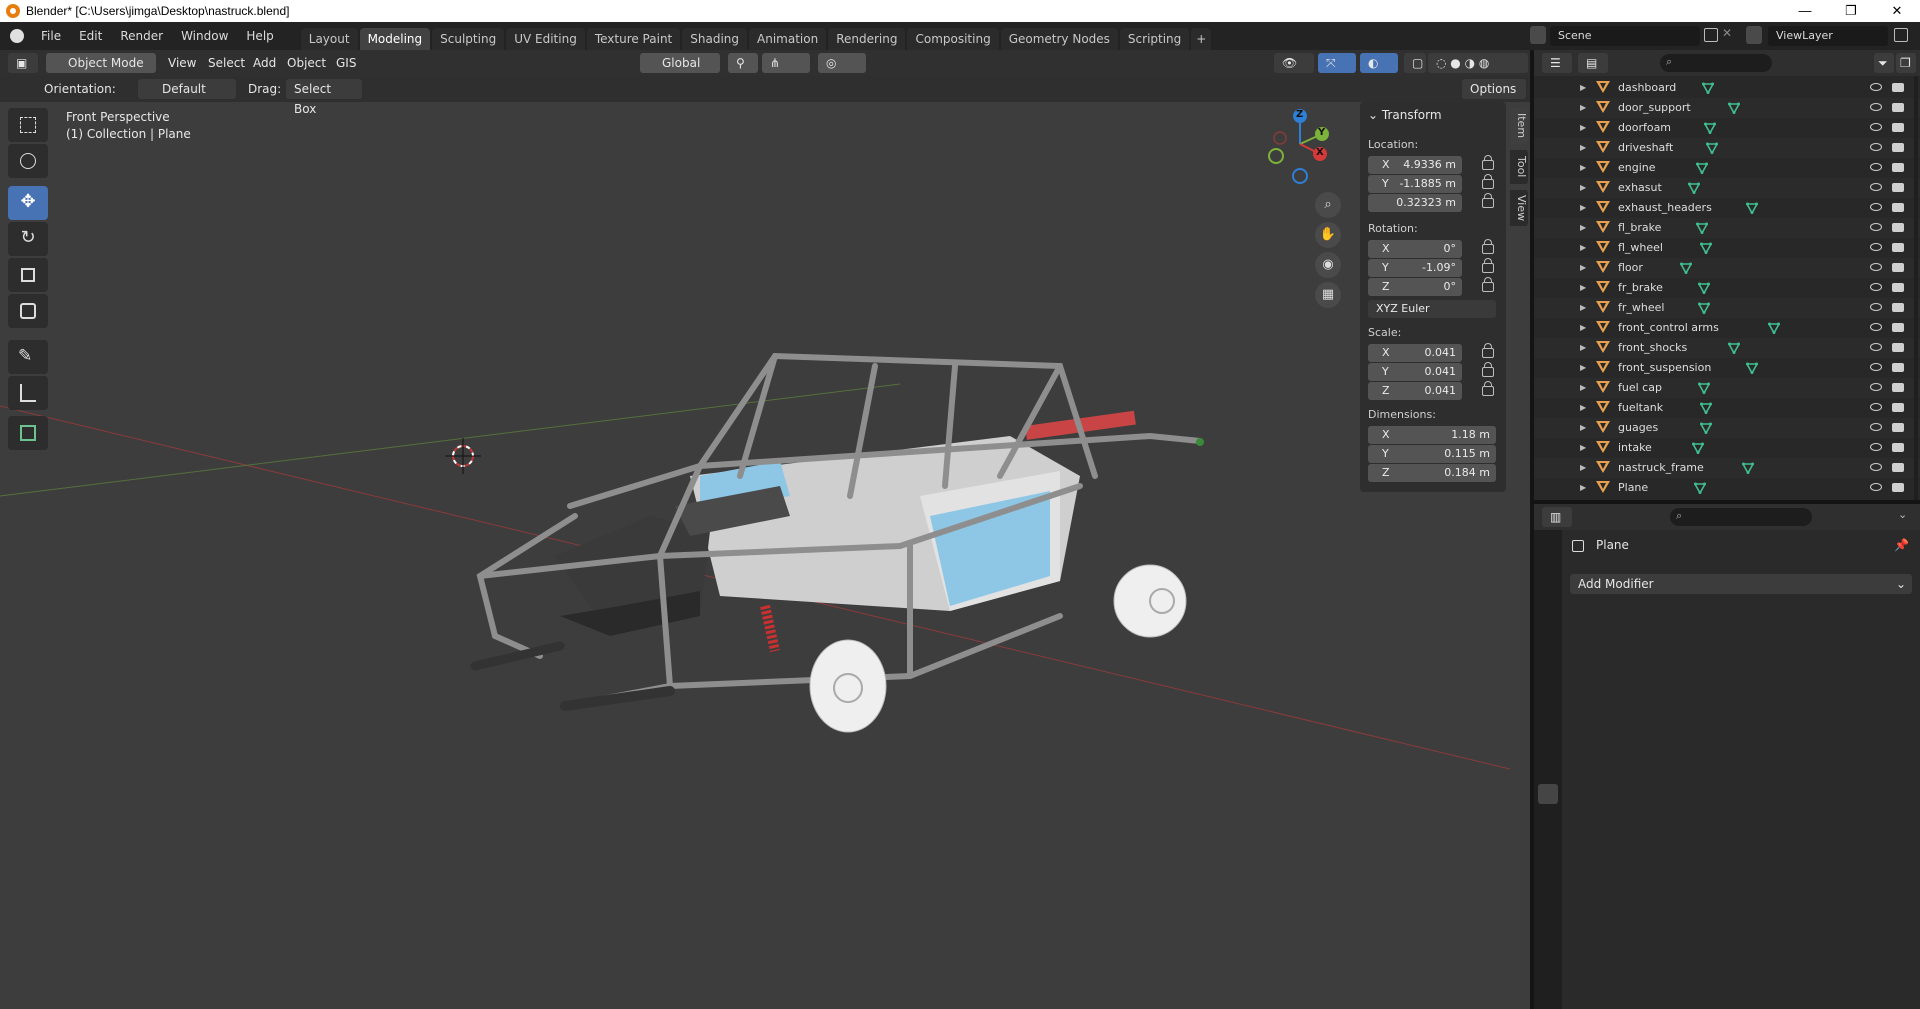 The width and height of the screenshot is (1920, 1009). What do you see at coordinates (788, 39) in the screenshot?
I see `tab-animation: Animation` at bounding box center [788, 39].